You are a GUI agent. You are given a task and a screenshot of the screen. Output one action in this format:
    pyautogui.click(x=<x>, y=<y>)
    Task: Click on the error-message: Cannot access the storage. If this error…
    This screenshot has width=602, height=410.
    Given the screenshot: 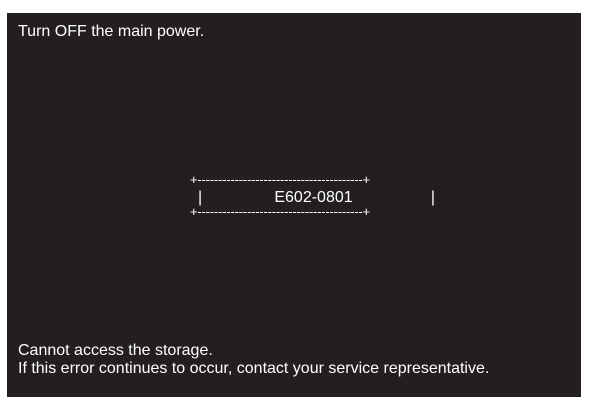 What is the action you would take?
    pyautogui.click(x=253, y=360)
    